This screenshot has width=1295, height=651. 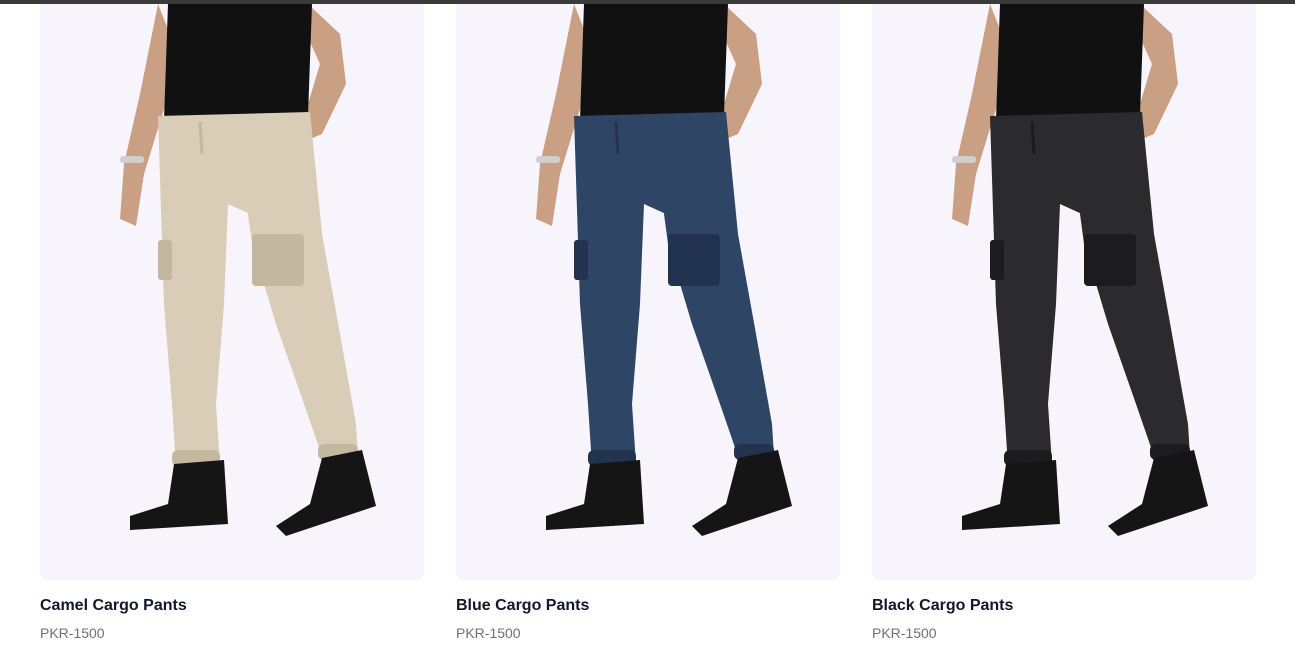 What do you see at coordinates (113, 606) in the screenshot?
I see `product-title: Camel Cargo Pants` at bounding box center [113, 606].